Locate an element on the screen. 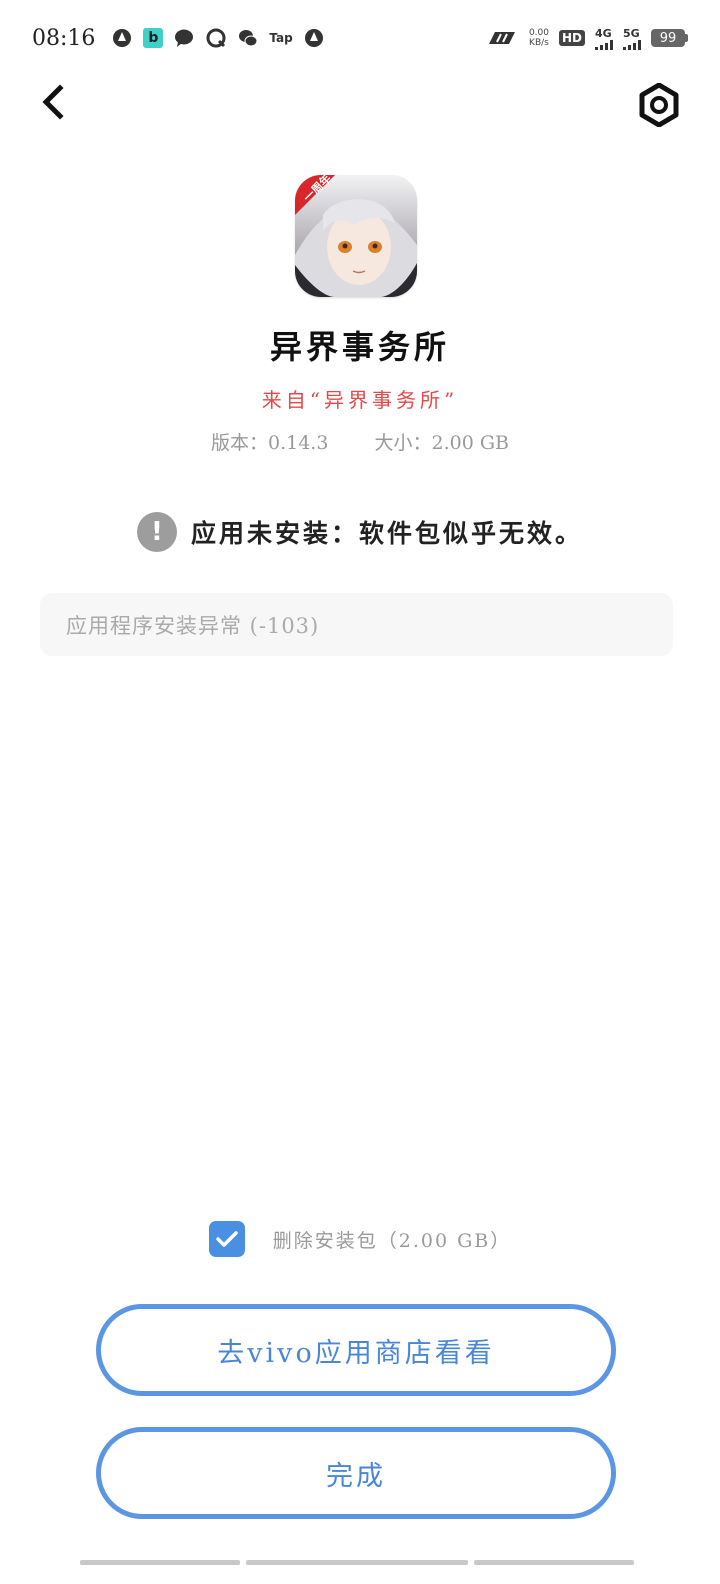  tap-notification-icon: Tap is located at coordinates (281, 38).